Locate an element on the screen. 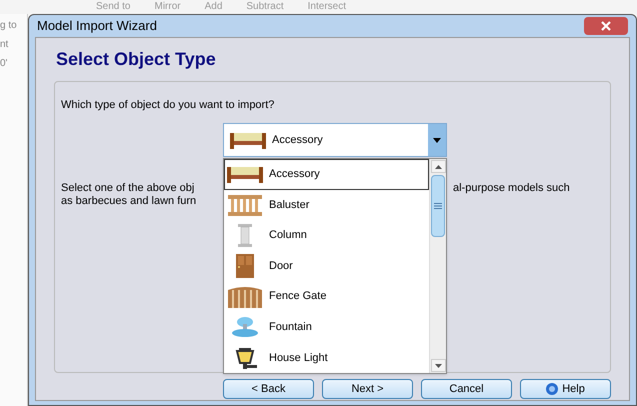 This screenshot has height=406, width=637. caret-icon is located at coordinates (437, 140).